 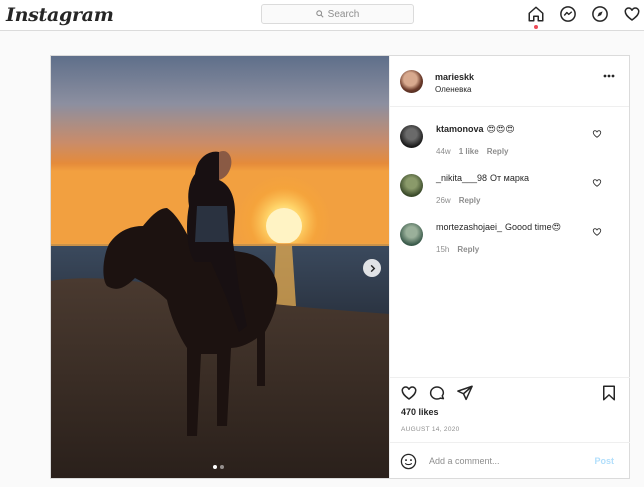 What do you see at coordinates (442, 249) in the screenshot?
I see `comment-age: 15h` at bounding box center [442, 249].